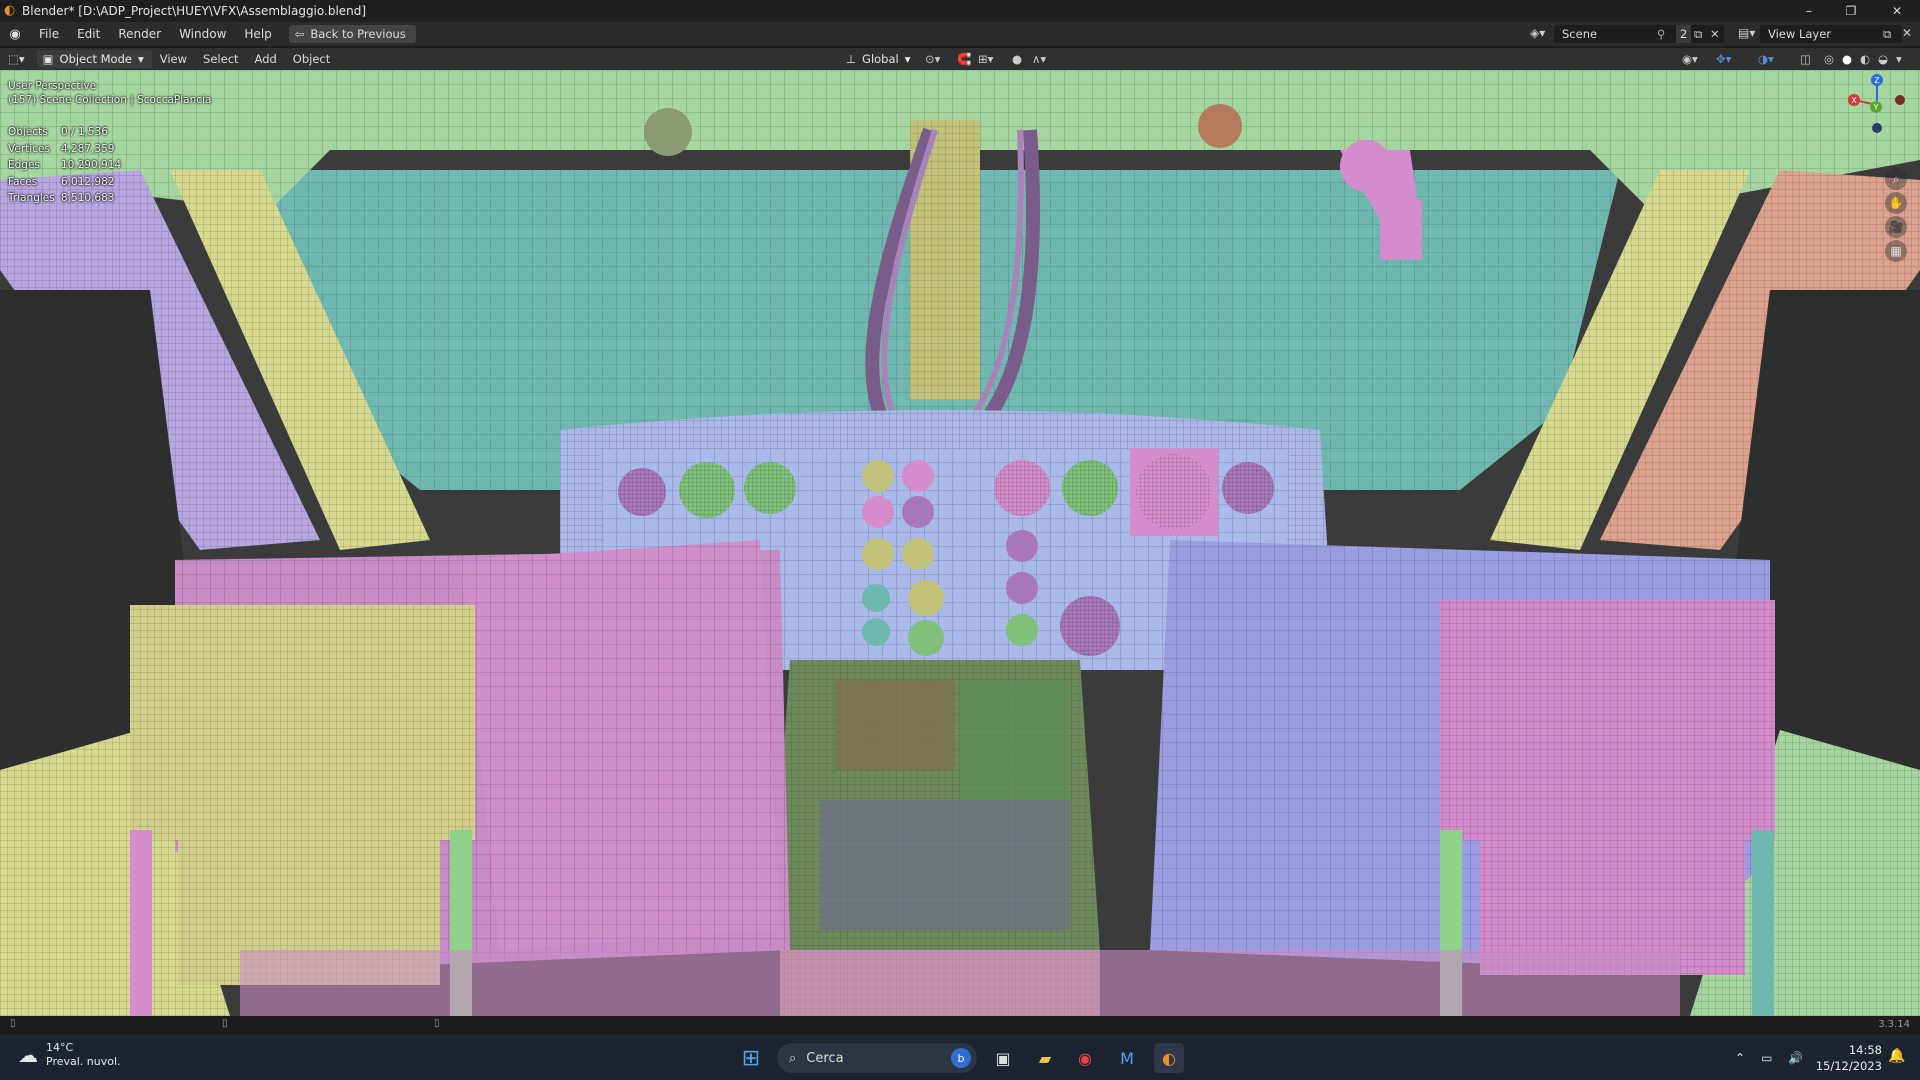 Image resolution: width=1920 pixels, height=1080 pixels. I want to click on xray-toggle-icon: ◫, so click(1805, 59).